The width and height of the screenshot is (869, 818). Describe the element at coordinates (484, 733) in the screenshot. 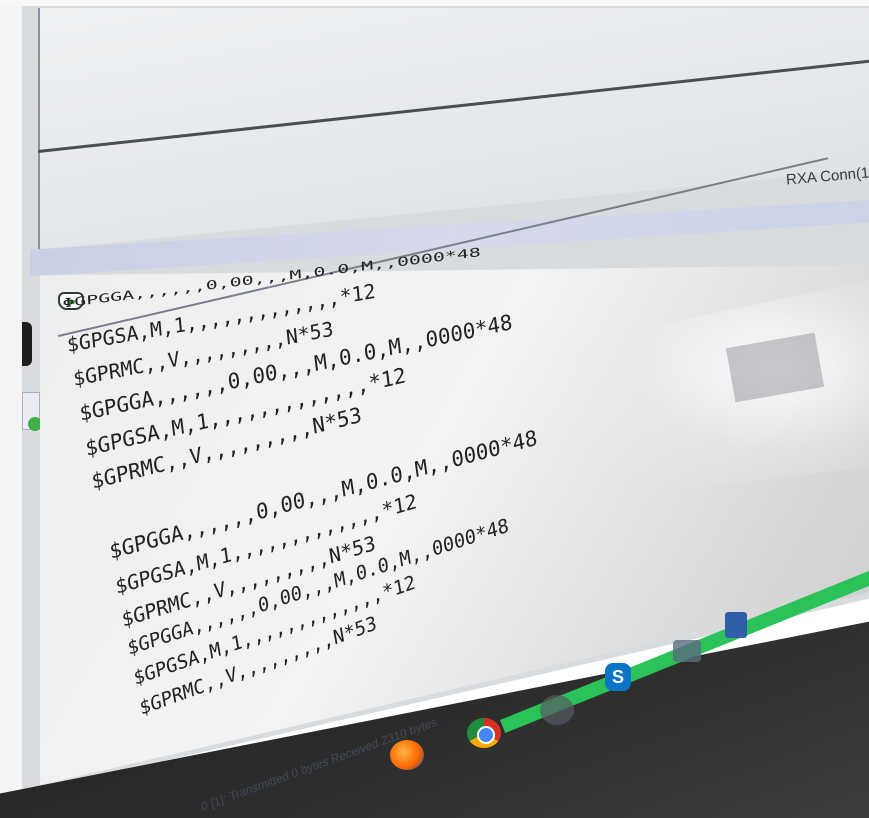

I see `chrome-icon` at that location.